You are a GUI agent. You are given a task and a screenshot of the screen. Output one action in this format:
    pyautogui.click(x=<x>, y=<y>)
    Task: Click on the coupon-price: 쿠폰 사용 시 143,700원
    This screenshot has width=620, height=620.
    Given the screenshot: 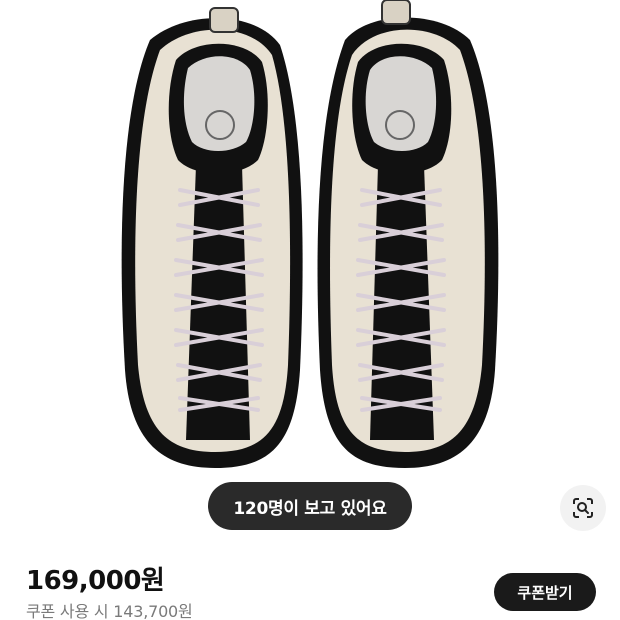 What is the action you would take?
    pyautogui.click(x=109, y=611)
    